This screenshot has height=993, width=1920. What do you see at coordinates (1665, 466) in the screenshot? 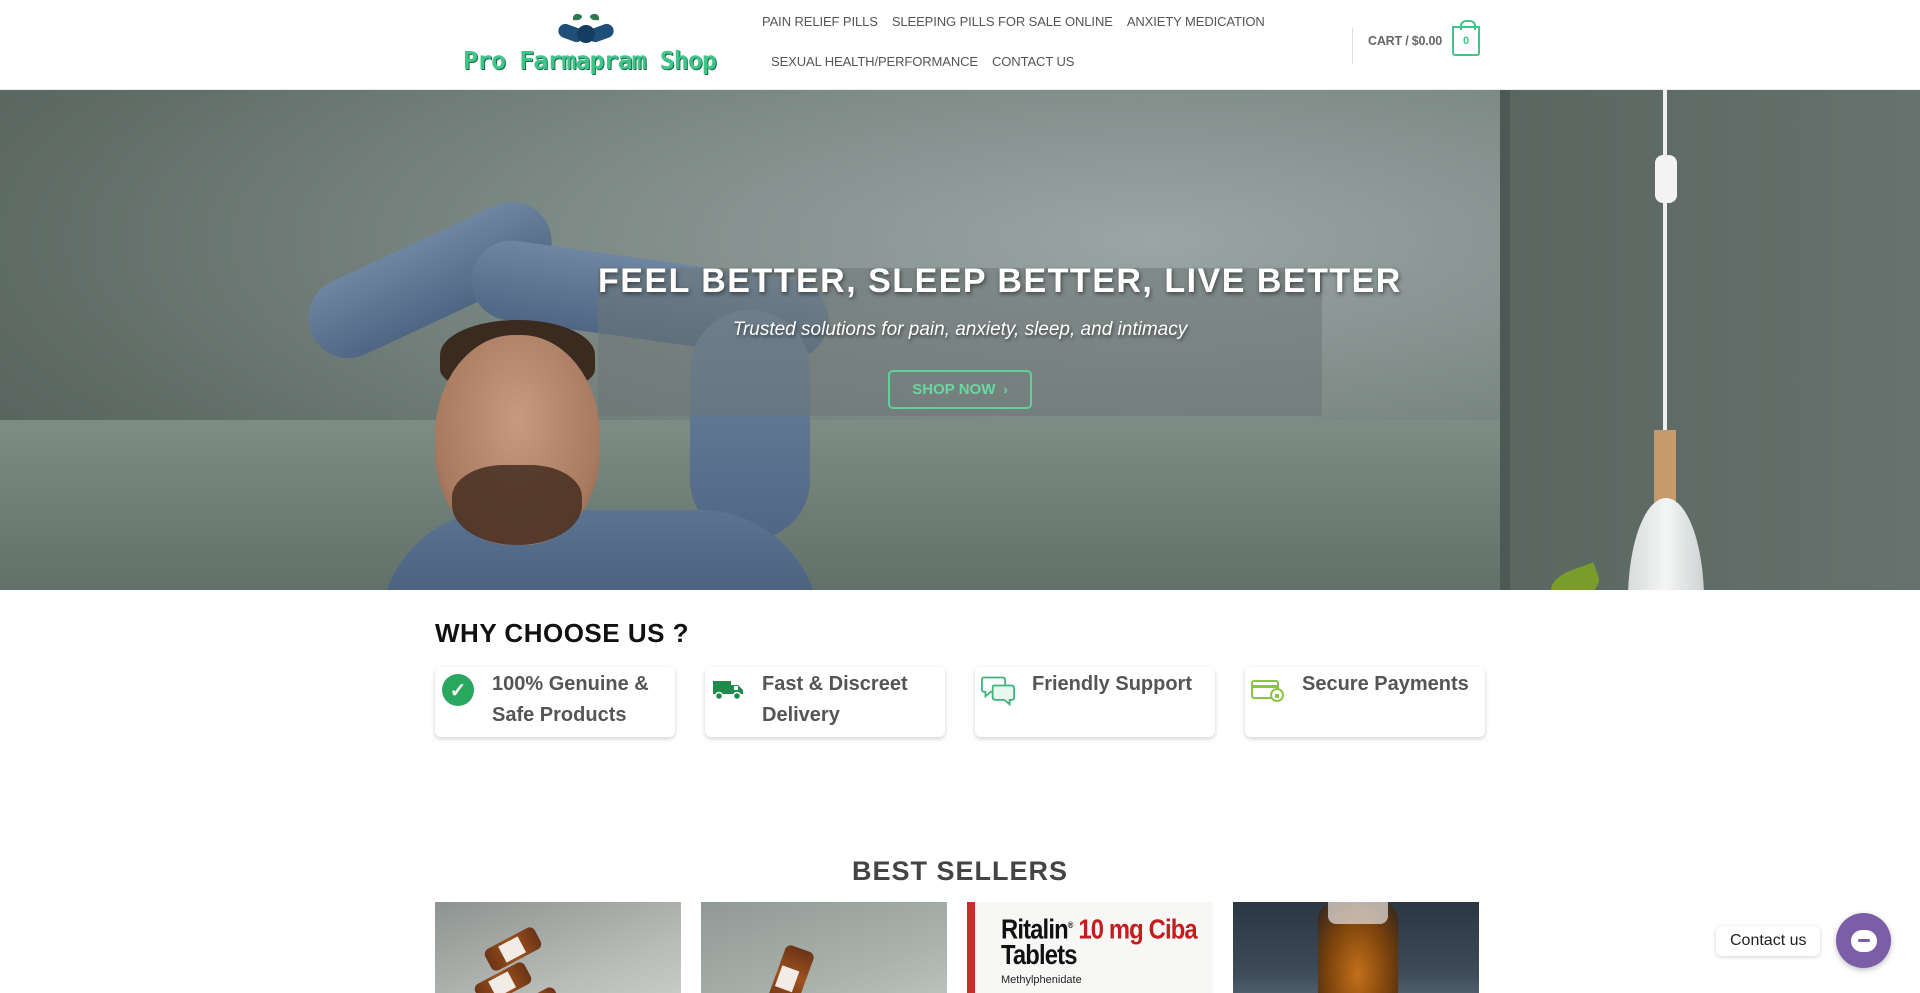
I see `lamp-wood` at bounding box center [1665, 466].